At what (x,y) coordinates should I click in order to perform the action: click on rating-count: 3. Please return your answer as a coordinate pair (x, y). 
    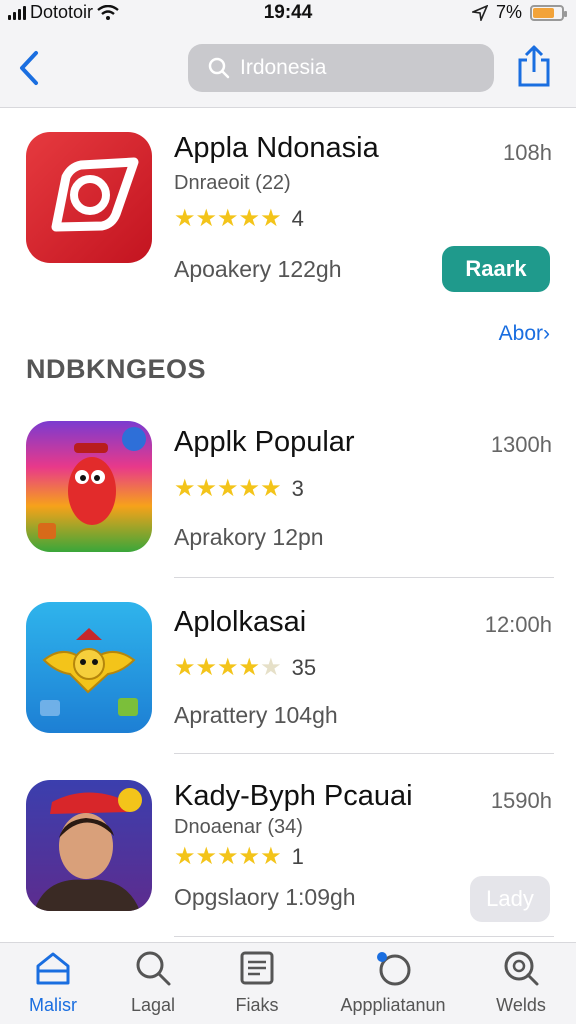
    Looking at the image, I should click on (297, 488).